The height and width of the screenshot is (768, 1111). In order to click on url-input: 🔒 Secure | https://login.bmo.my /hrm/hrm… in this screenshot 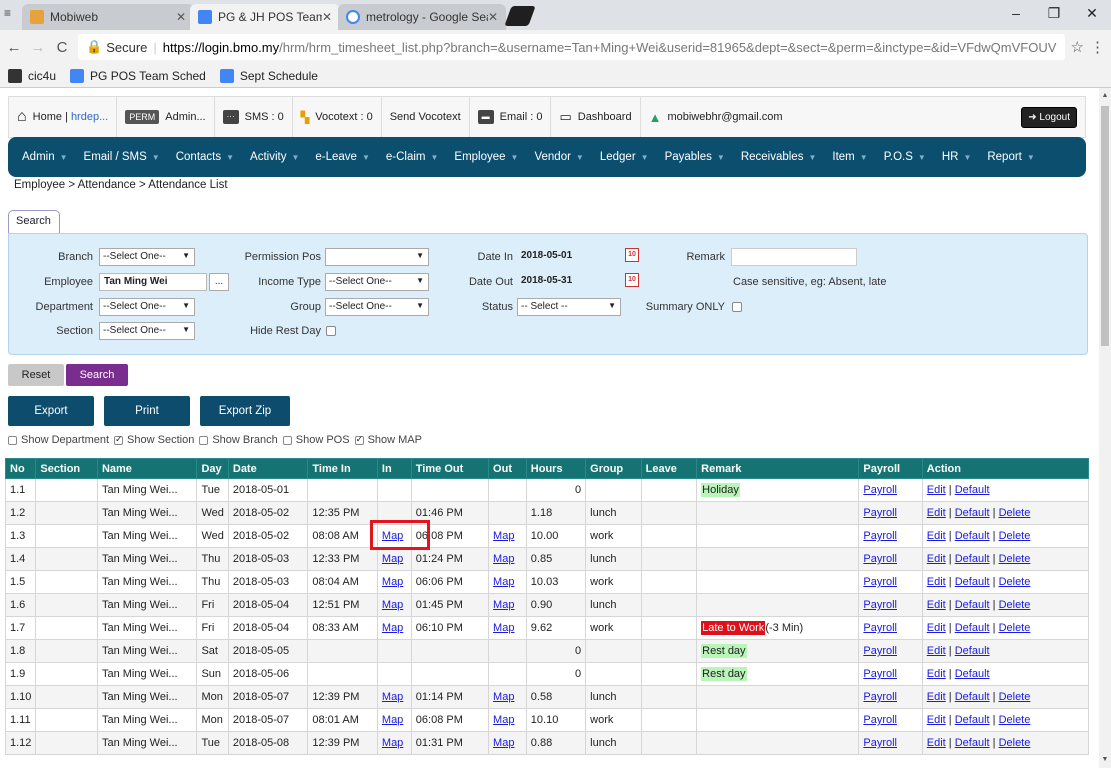, I will do `click(571, 47)`.